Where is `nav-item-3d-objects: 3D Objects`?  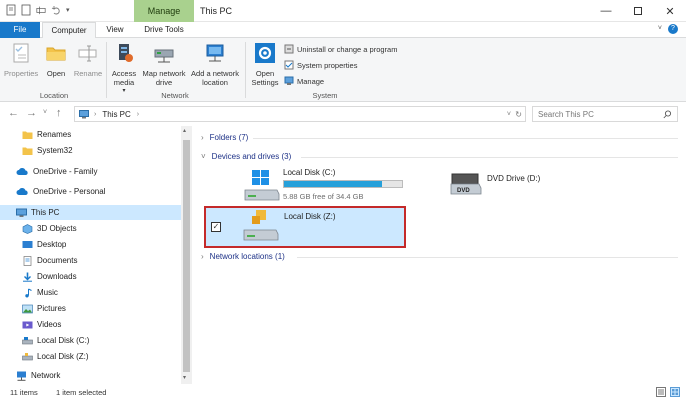
nav-item-3d-objects: 3D Objects is located at coordinates (90, 228).